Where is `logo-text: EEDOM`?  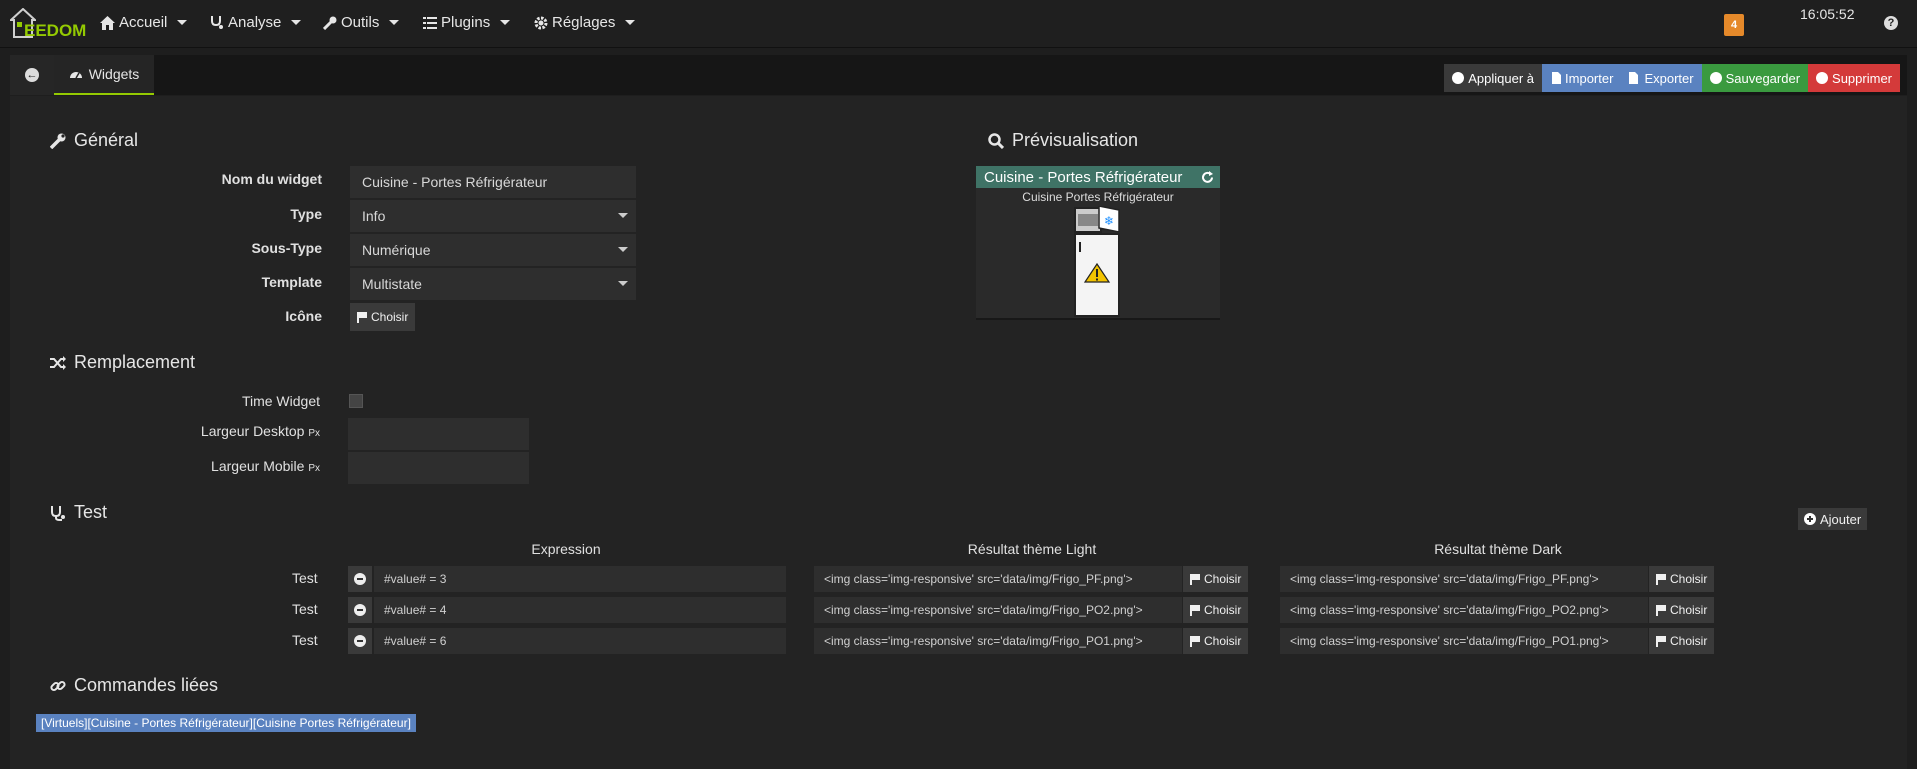 logo-text: EEDOM is located at coordinates (55, 30).